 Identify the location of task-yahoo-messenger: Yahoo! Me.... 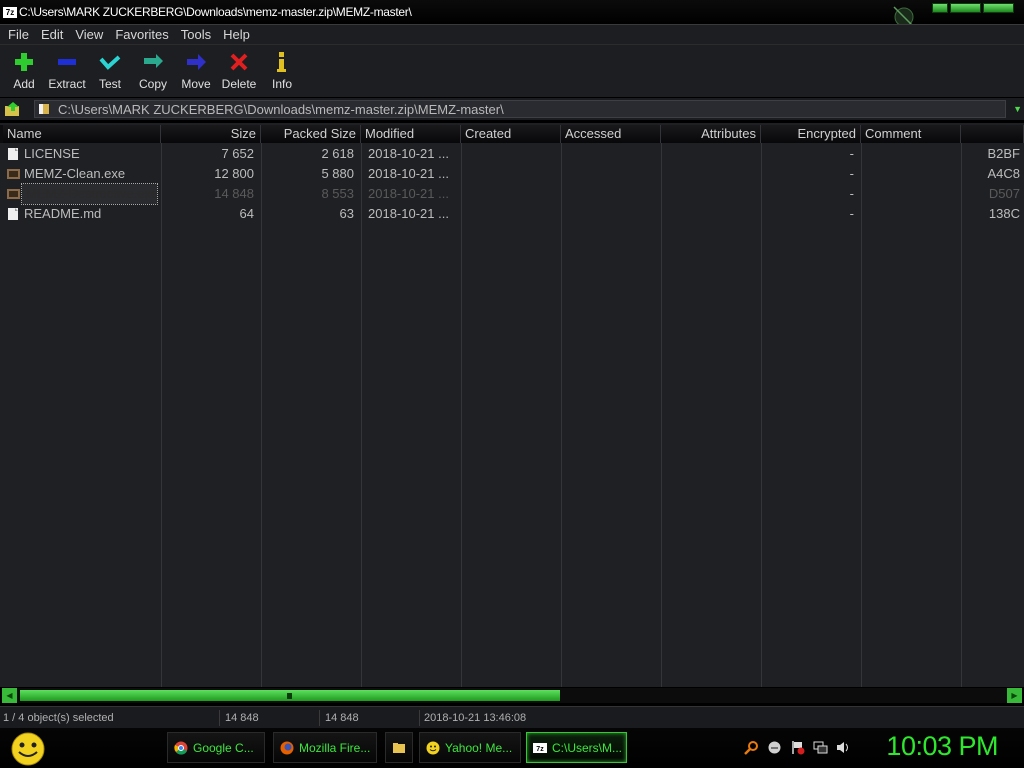
(470, 747).